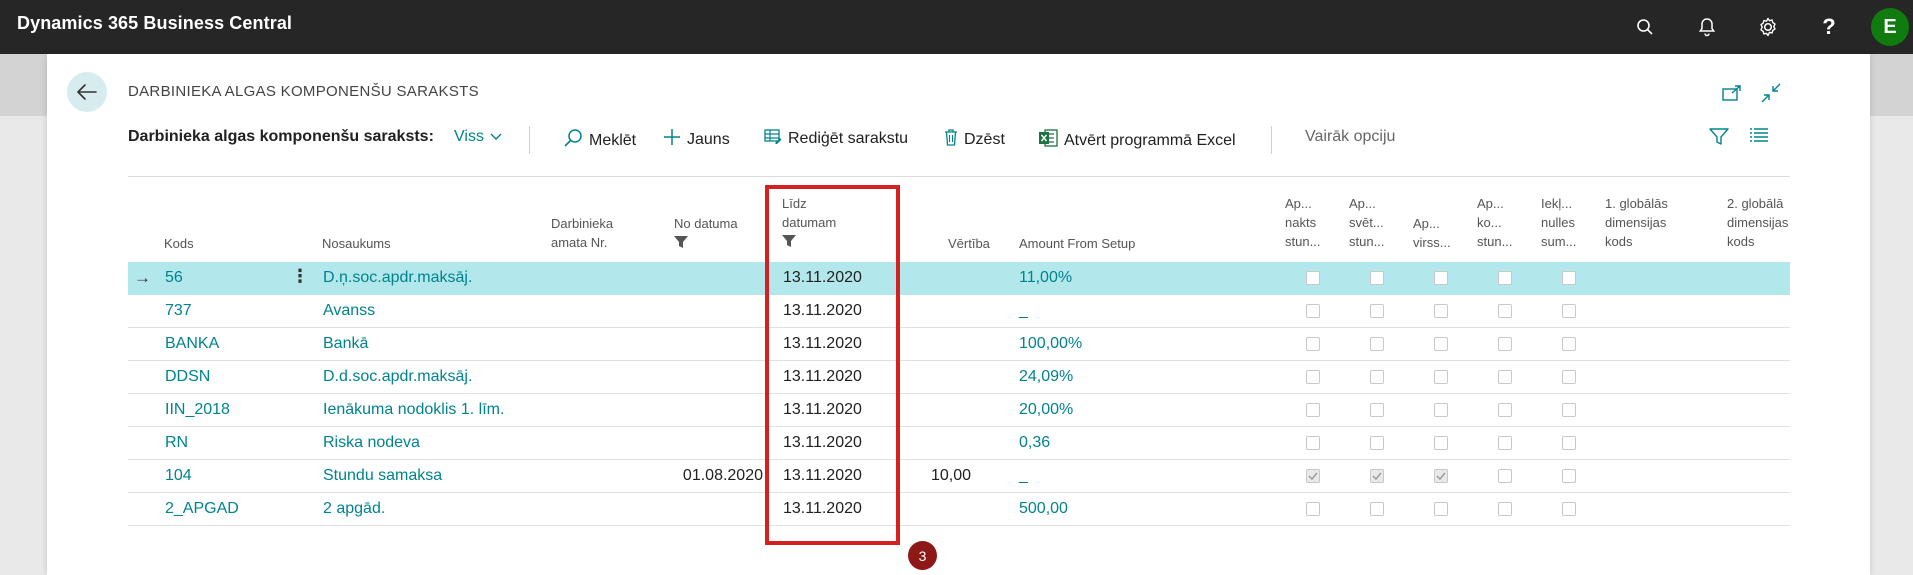 The height and width of the screenshot is (575, 1913). What do you see at coordinates (349, 311) in the screenshot?
I see `cell-name: Avanss` at bounding box center [349, 311].